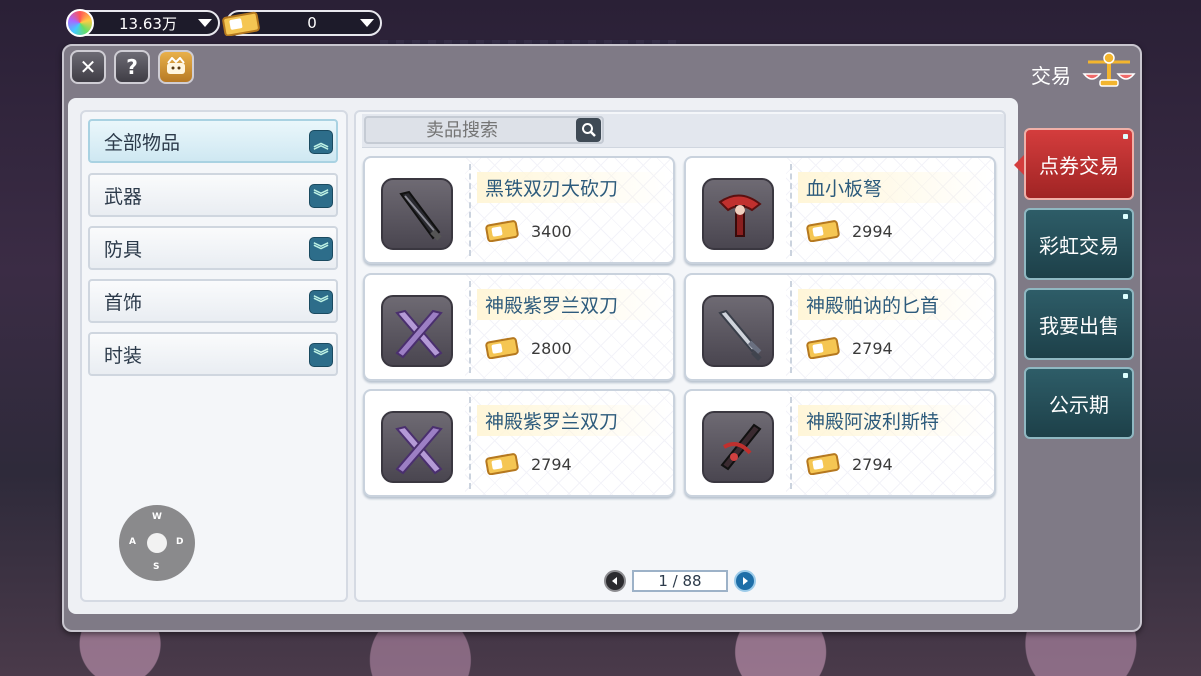 This screenshot has height=676, width=1201. Describe the element at coordinates (148, 23) in the screenshot. I see `rainbow-currency-value: 13.63万` at that location.